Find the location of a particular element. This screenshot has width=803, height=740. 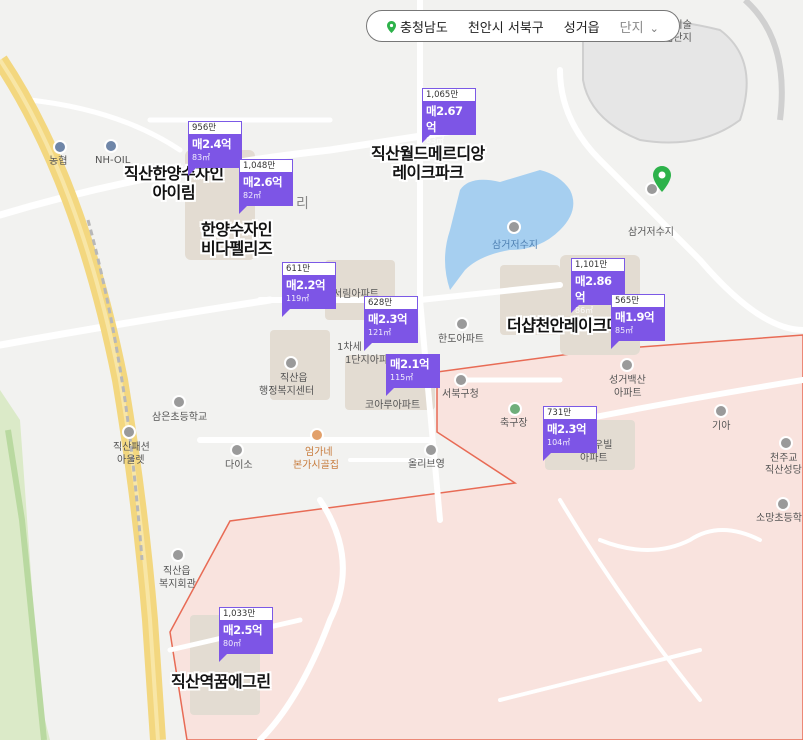

nonghyup-icon is located at coordinates (60, 147).